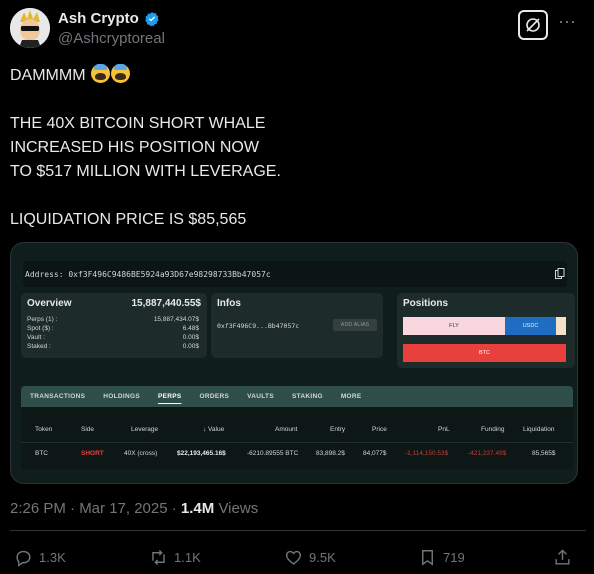 This screenshot has height=574, width=594. Describe the element at coordinates (41, 453) in the screenshot. I see `table-cell: BTC` at that location.